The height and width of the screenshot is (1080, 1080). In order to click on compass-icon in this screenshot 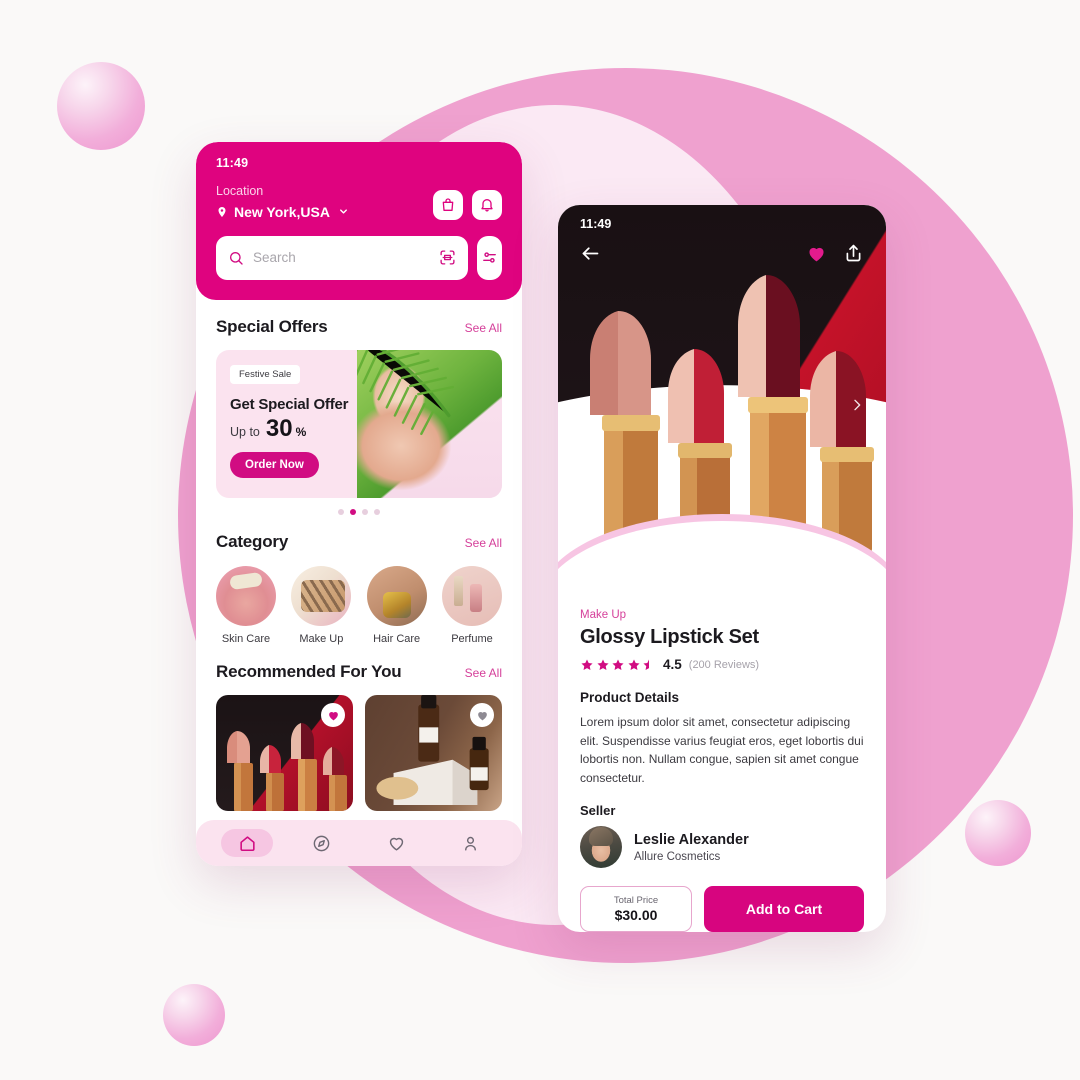, I will do `click(321, 843)`.